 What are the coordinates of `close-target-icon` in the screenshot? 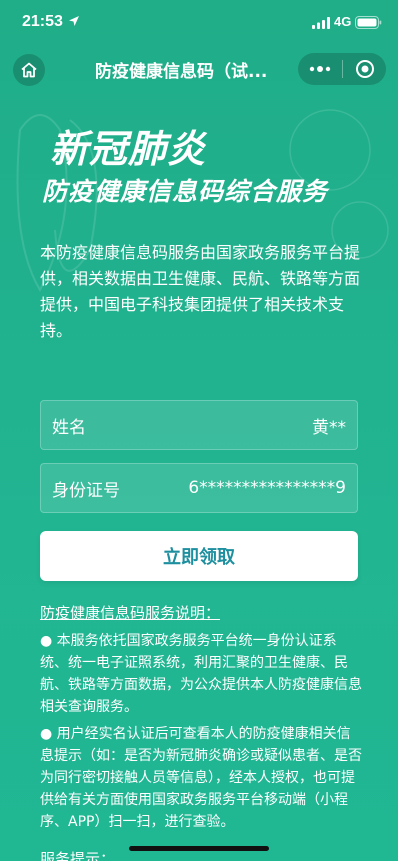 It's located at (364, 69).